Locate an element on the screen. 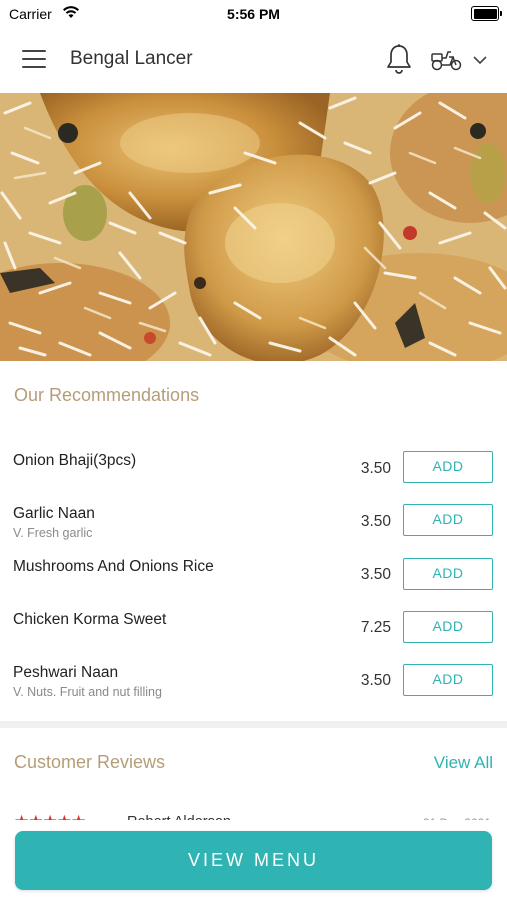 This screenshot has width=507, height=900. nav-bar: Bengal Lancer is located at coordinates (253, 60).